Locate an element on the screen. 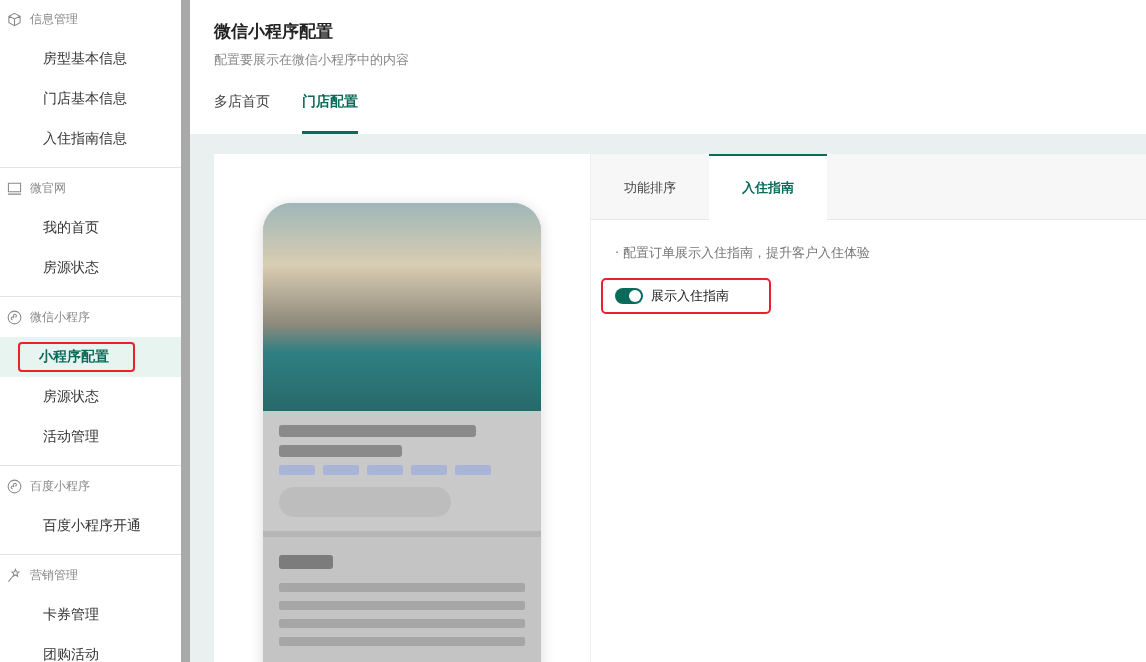 The image size is (1146, 662). cube-icon is located at coordinates (14, 19).